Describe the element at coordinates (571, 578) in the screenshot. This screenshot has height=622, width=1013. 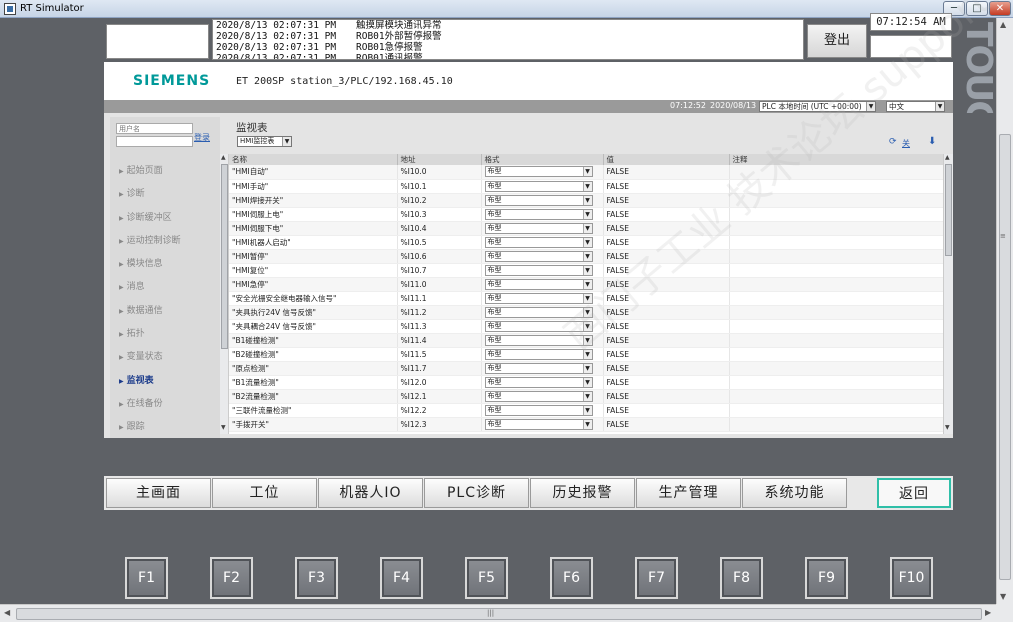
I see `function-key-f6: F6` at that location.